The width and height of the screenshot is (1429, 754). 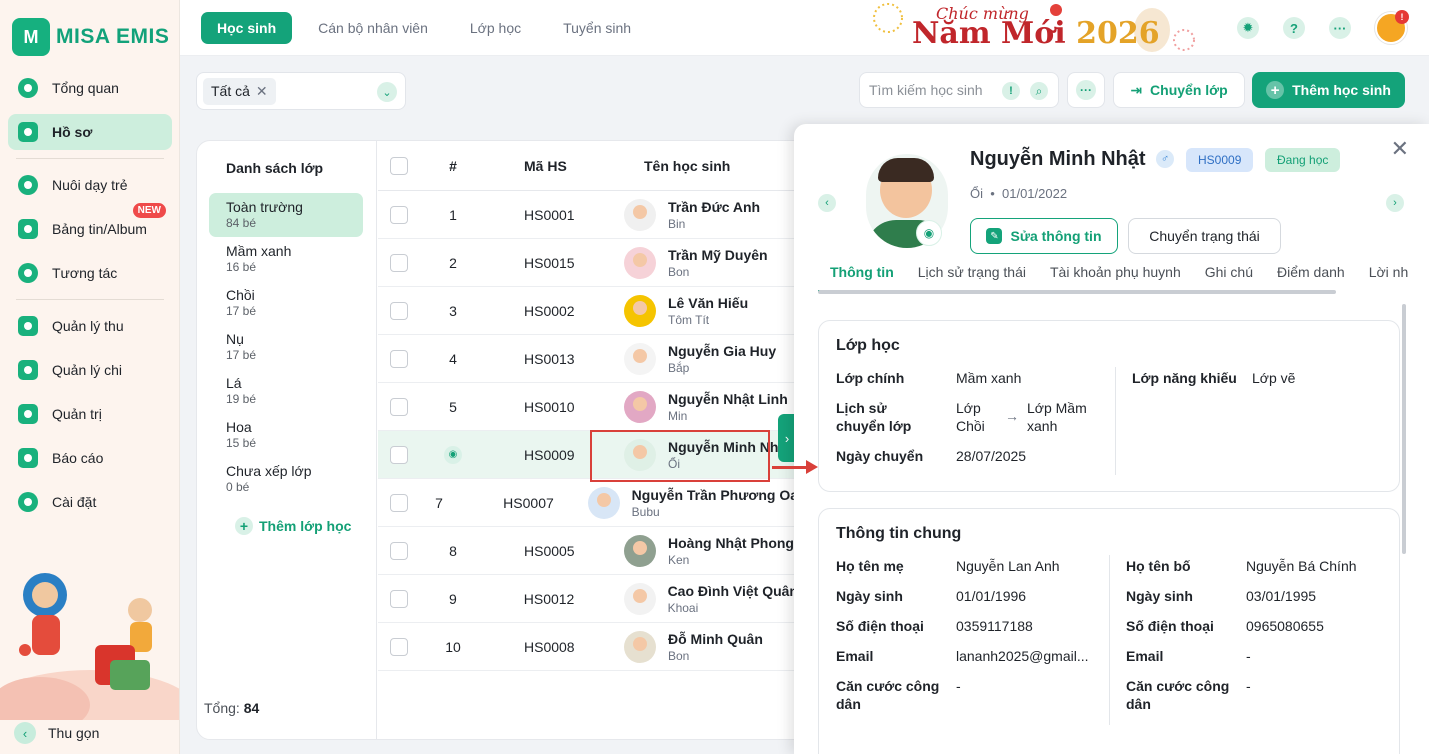 I want to click on father-dob: 03/01/1995, so click(x=1281, y=596).